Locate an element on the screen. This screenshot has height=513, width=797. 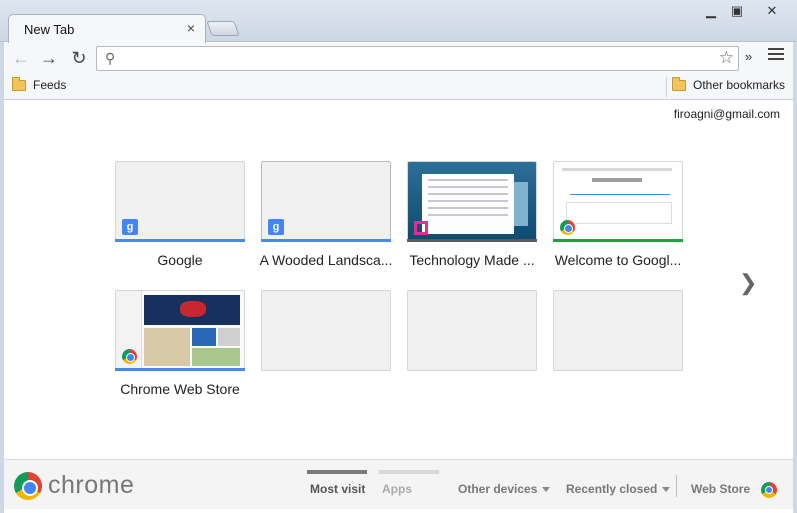
recently-closed-label: Recently closed is located at coordinates (612, 489).